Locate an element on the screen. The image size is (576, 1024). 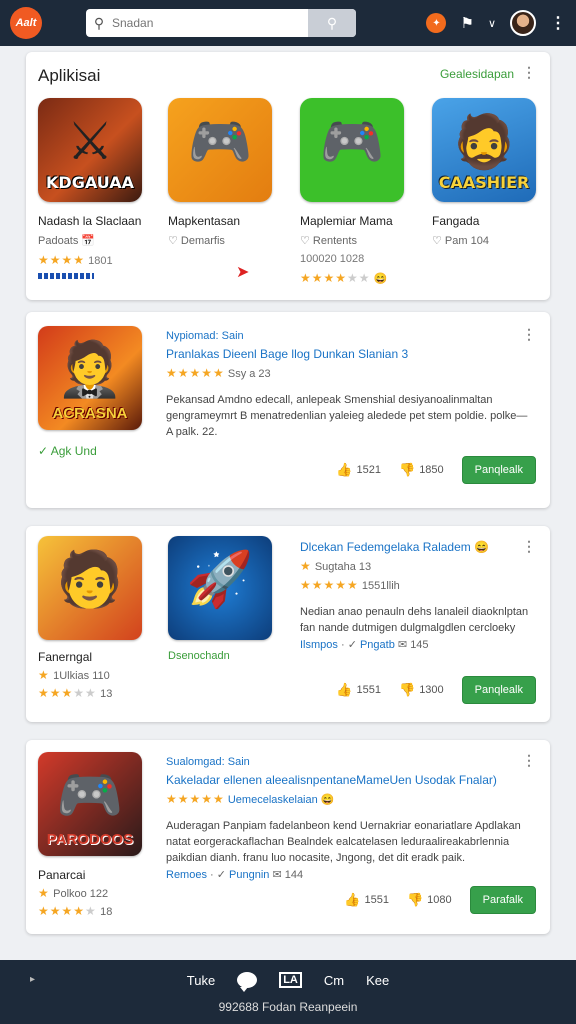
app-rating: ★★★★ 1801 is located at coordinates (75, 260).